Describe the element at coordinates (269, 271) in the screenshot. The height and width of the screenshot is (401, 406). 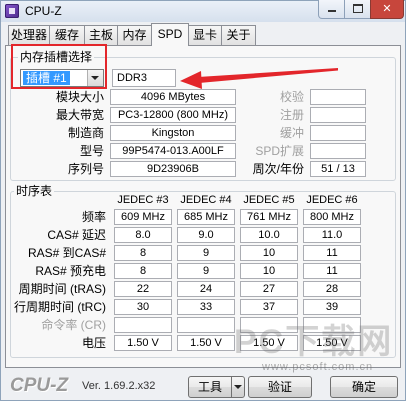
I see `timing-value-ras-precharge-jedec5: 10` at that location.